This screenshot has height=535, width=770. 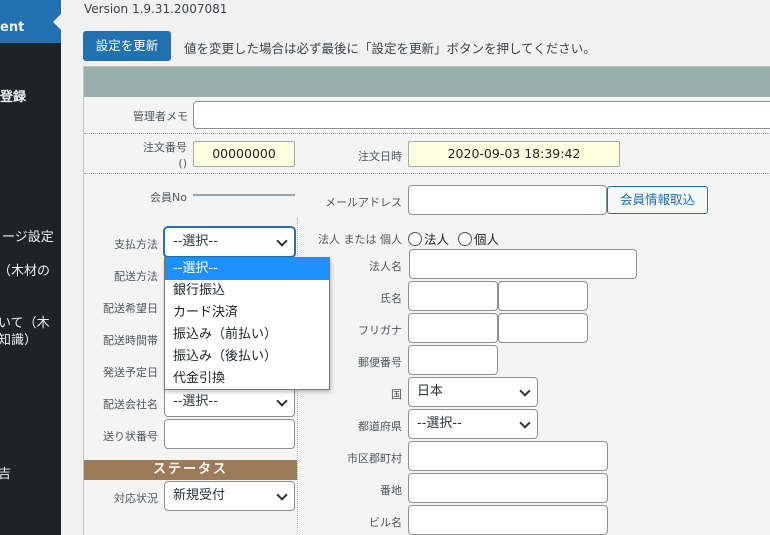 I want to click on admin-memo-input, so click(x=481, y=115).